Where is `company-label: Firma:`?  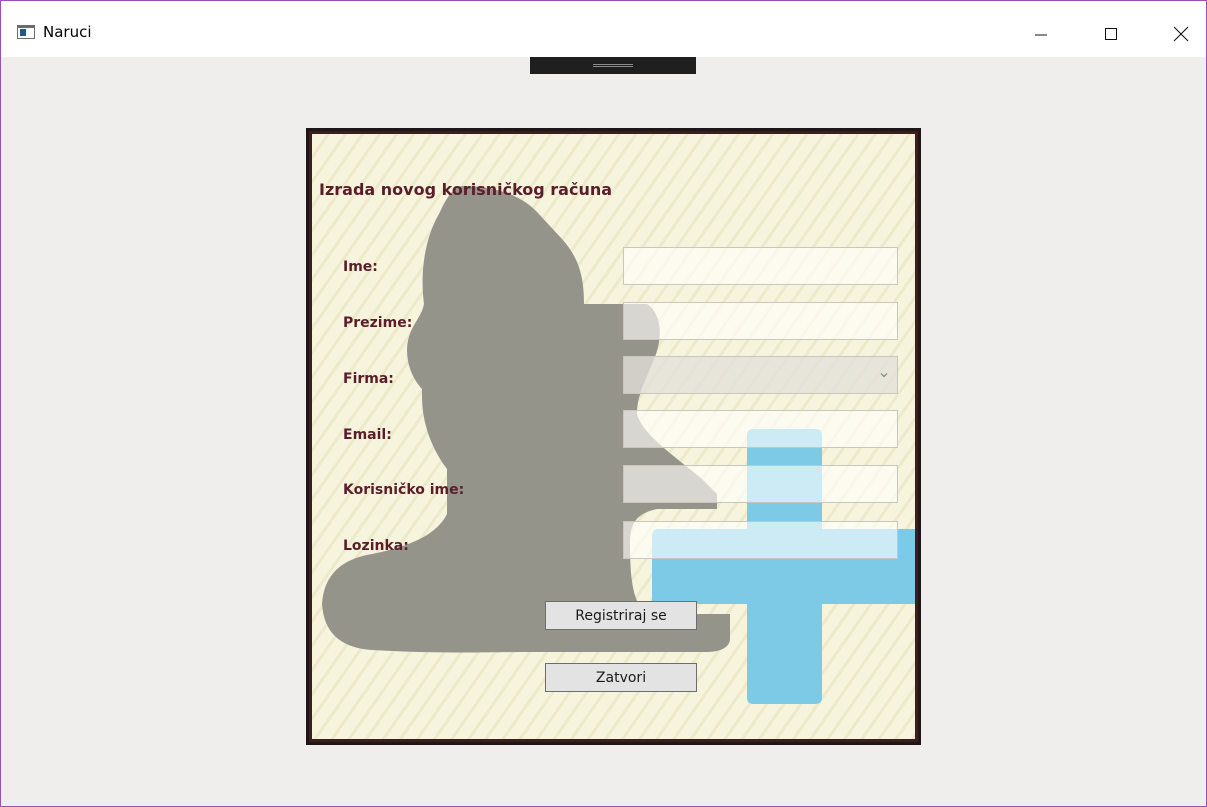 company-label: Firma: is located at coordinates (368, 379).